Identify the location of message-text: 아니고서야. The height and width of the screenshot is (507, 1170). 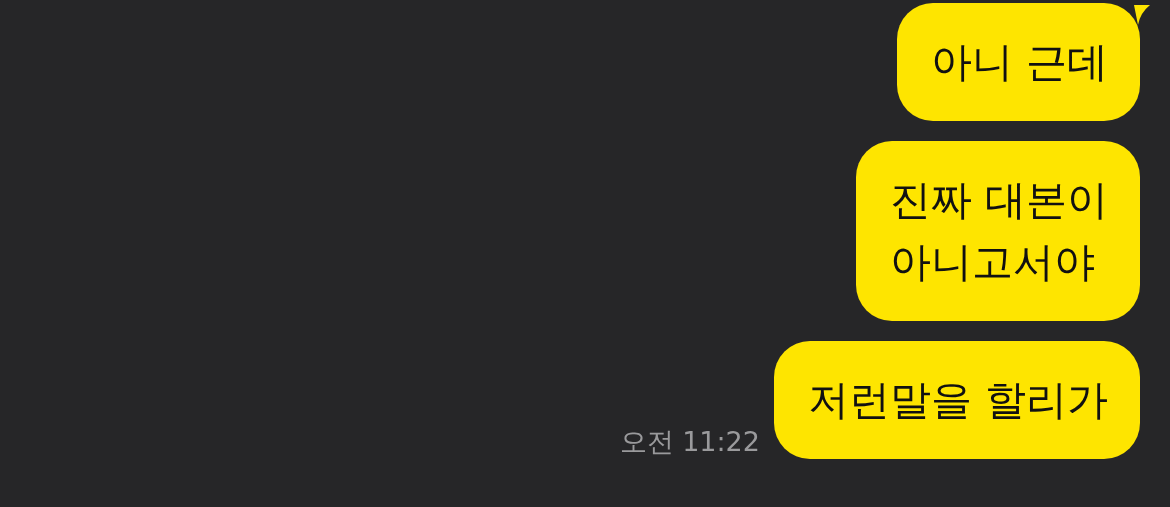
(992, 262).